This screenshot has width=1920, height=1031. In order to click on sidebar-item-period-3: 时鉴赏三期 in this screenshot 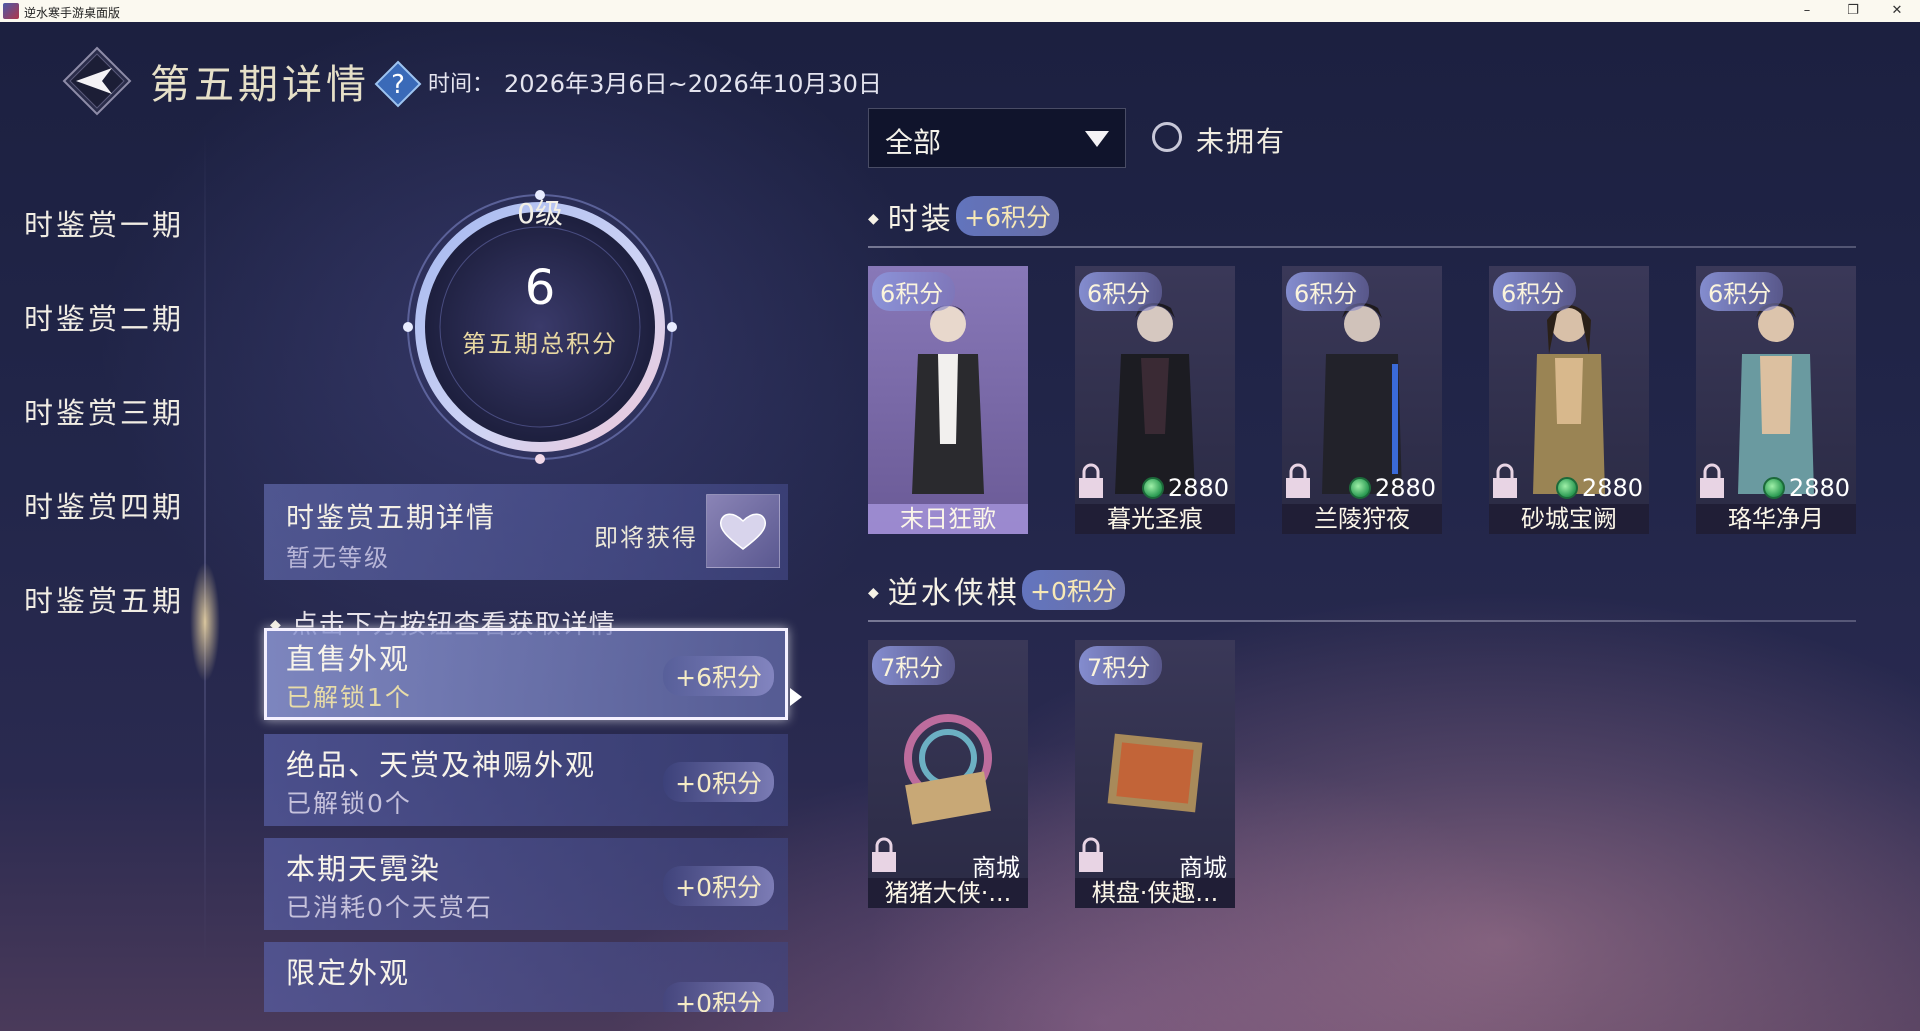, I will do `click(104, 411)`.